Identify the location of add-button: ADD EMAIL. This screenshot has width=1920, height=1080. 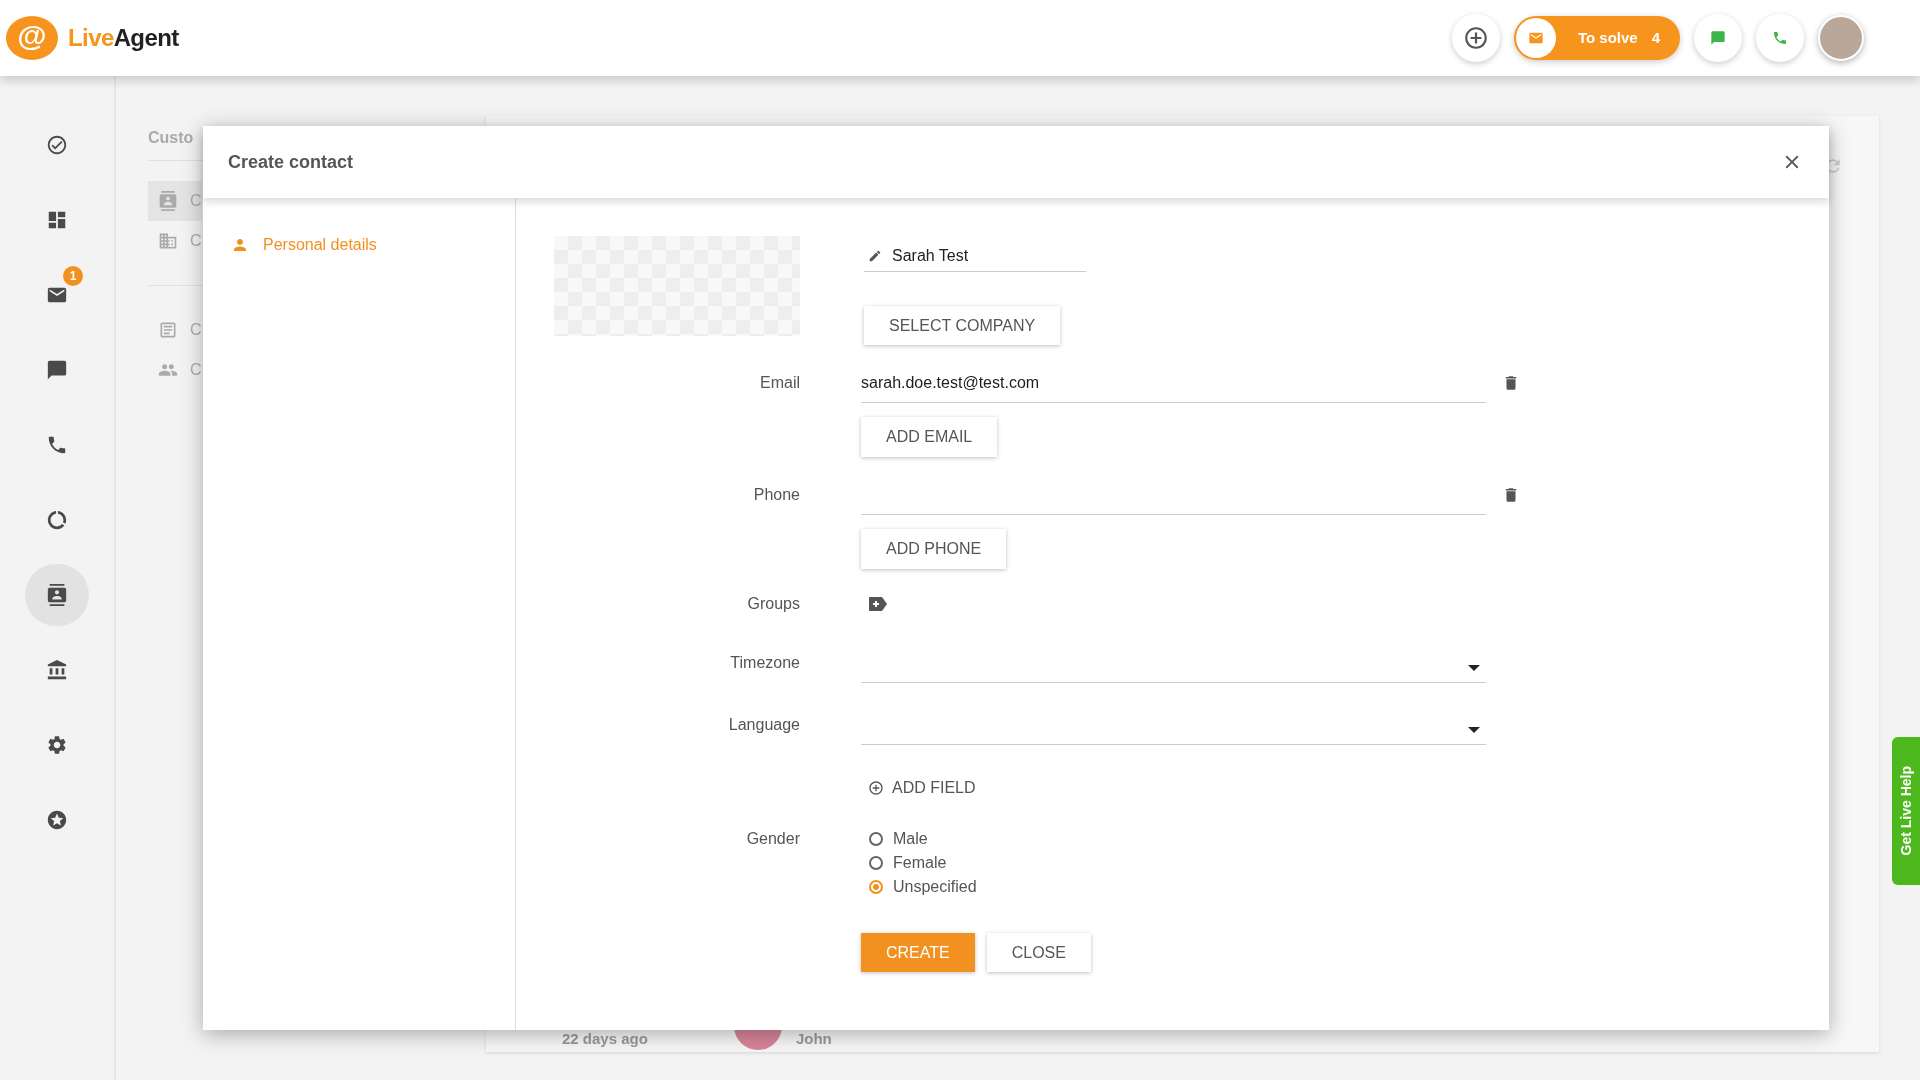
(929, 437).